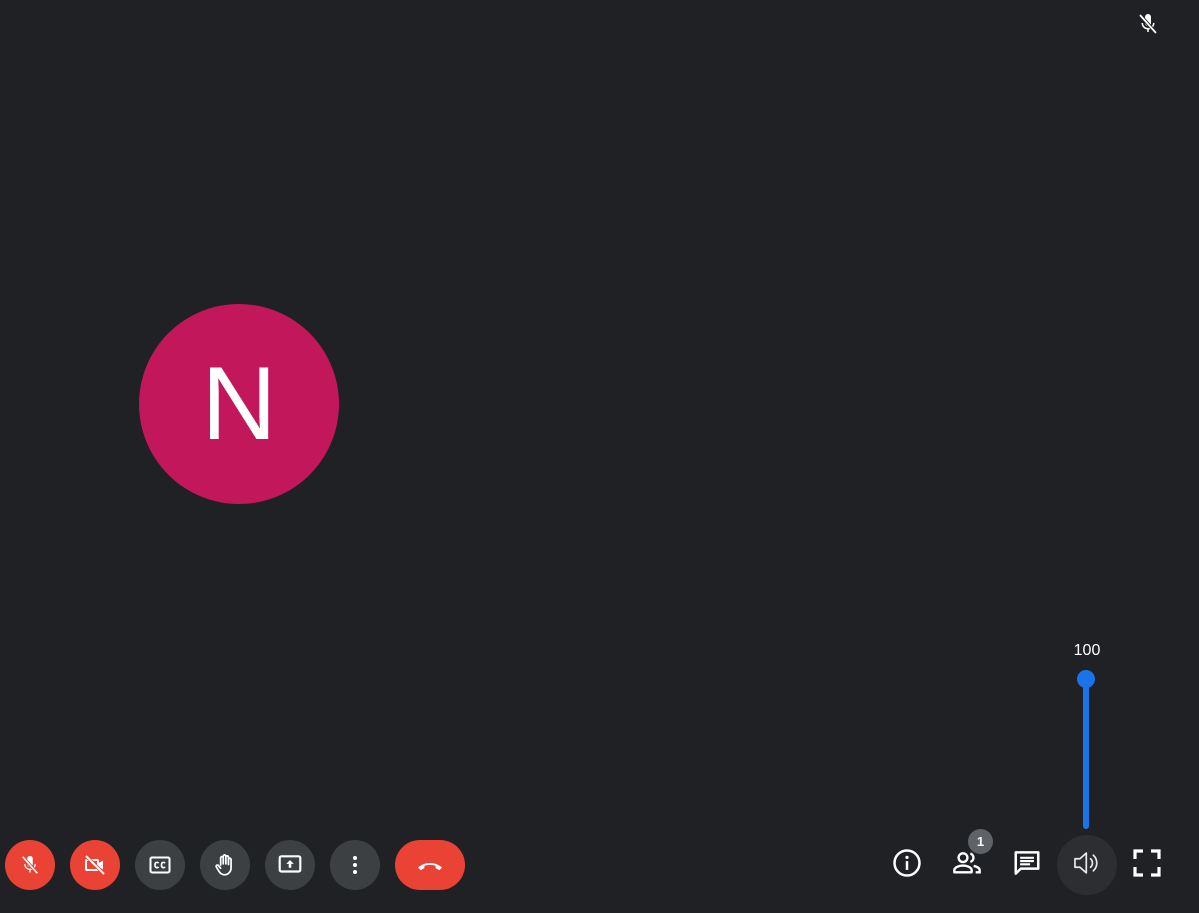  I want to click on more-vertical-icon, so click(355, 865).